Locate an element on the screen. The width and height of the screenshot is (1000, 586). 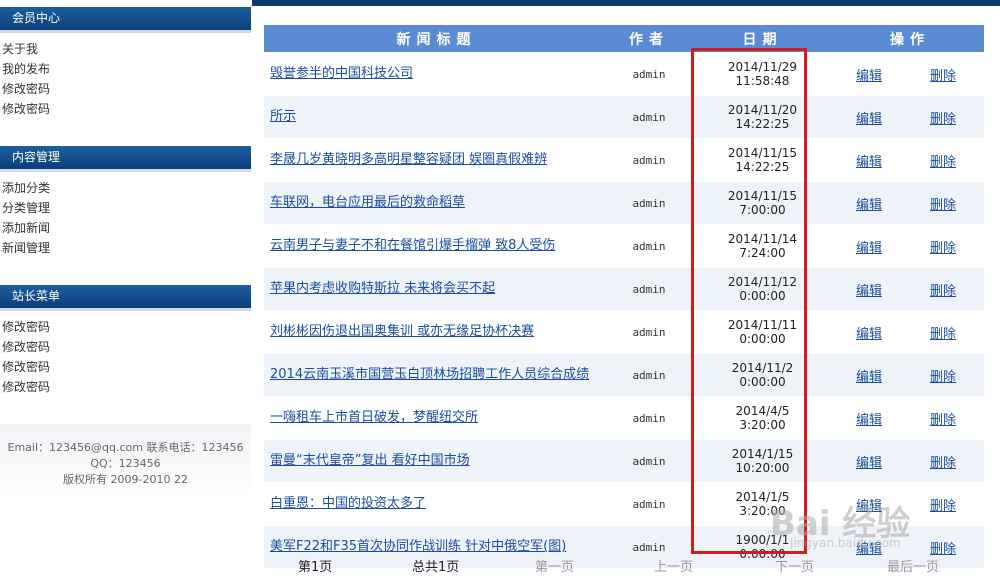
date-cell: 2014/11/14 7:24:00 is located at coordinates (762, 246).